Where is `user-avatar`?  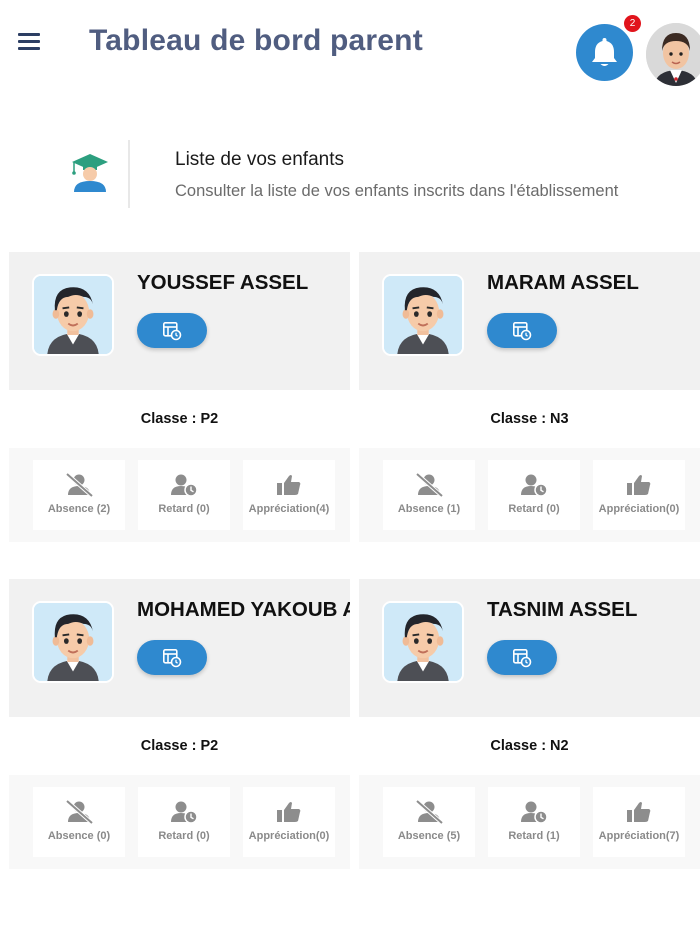 user-avatar is located at coordinates (673, 54).